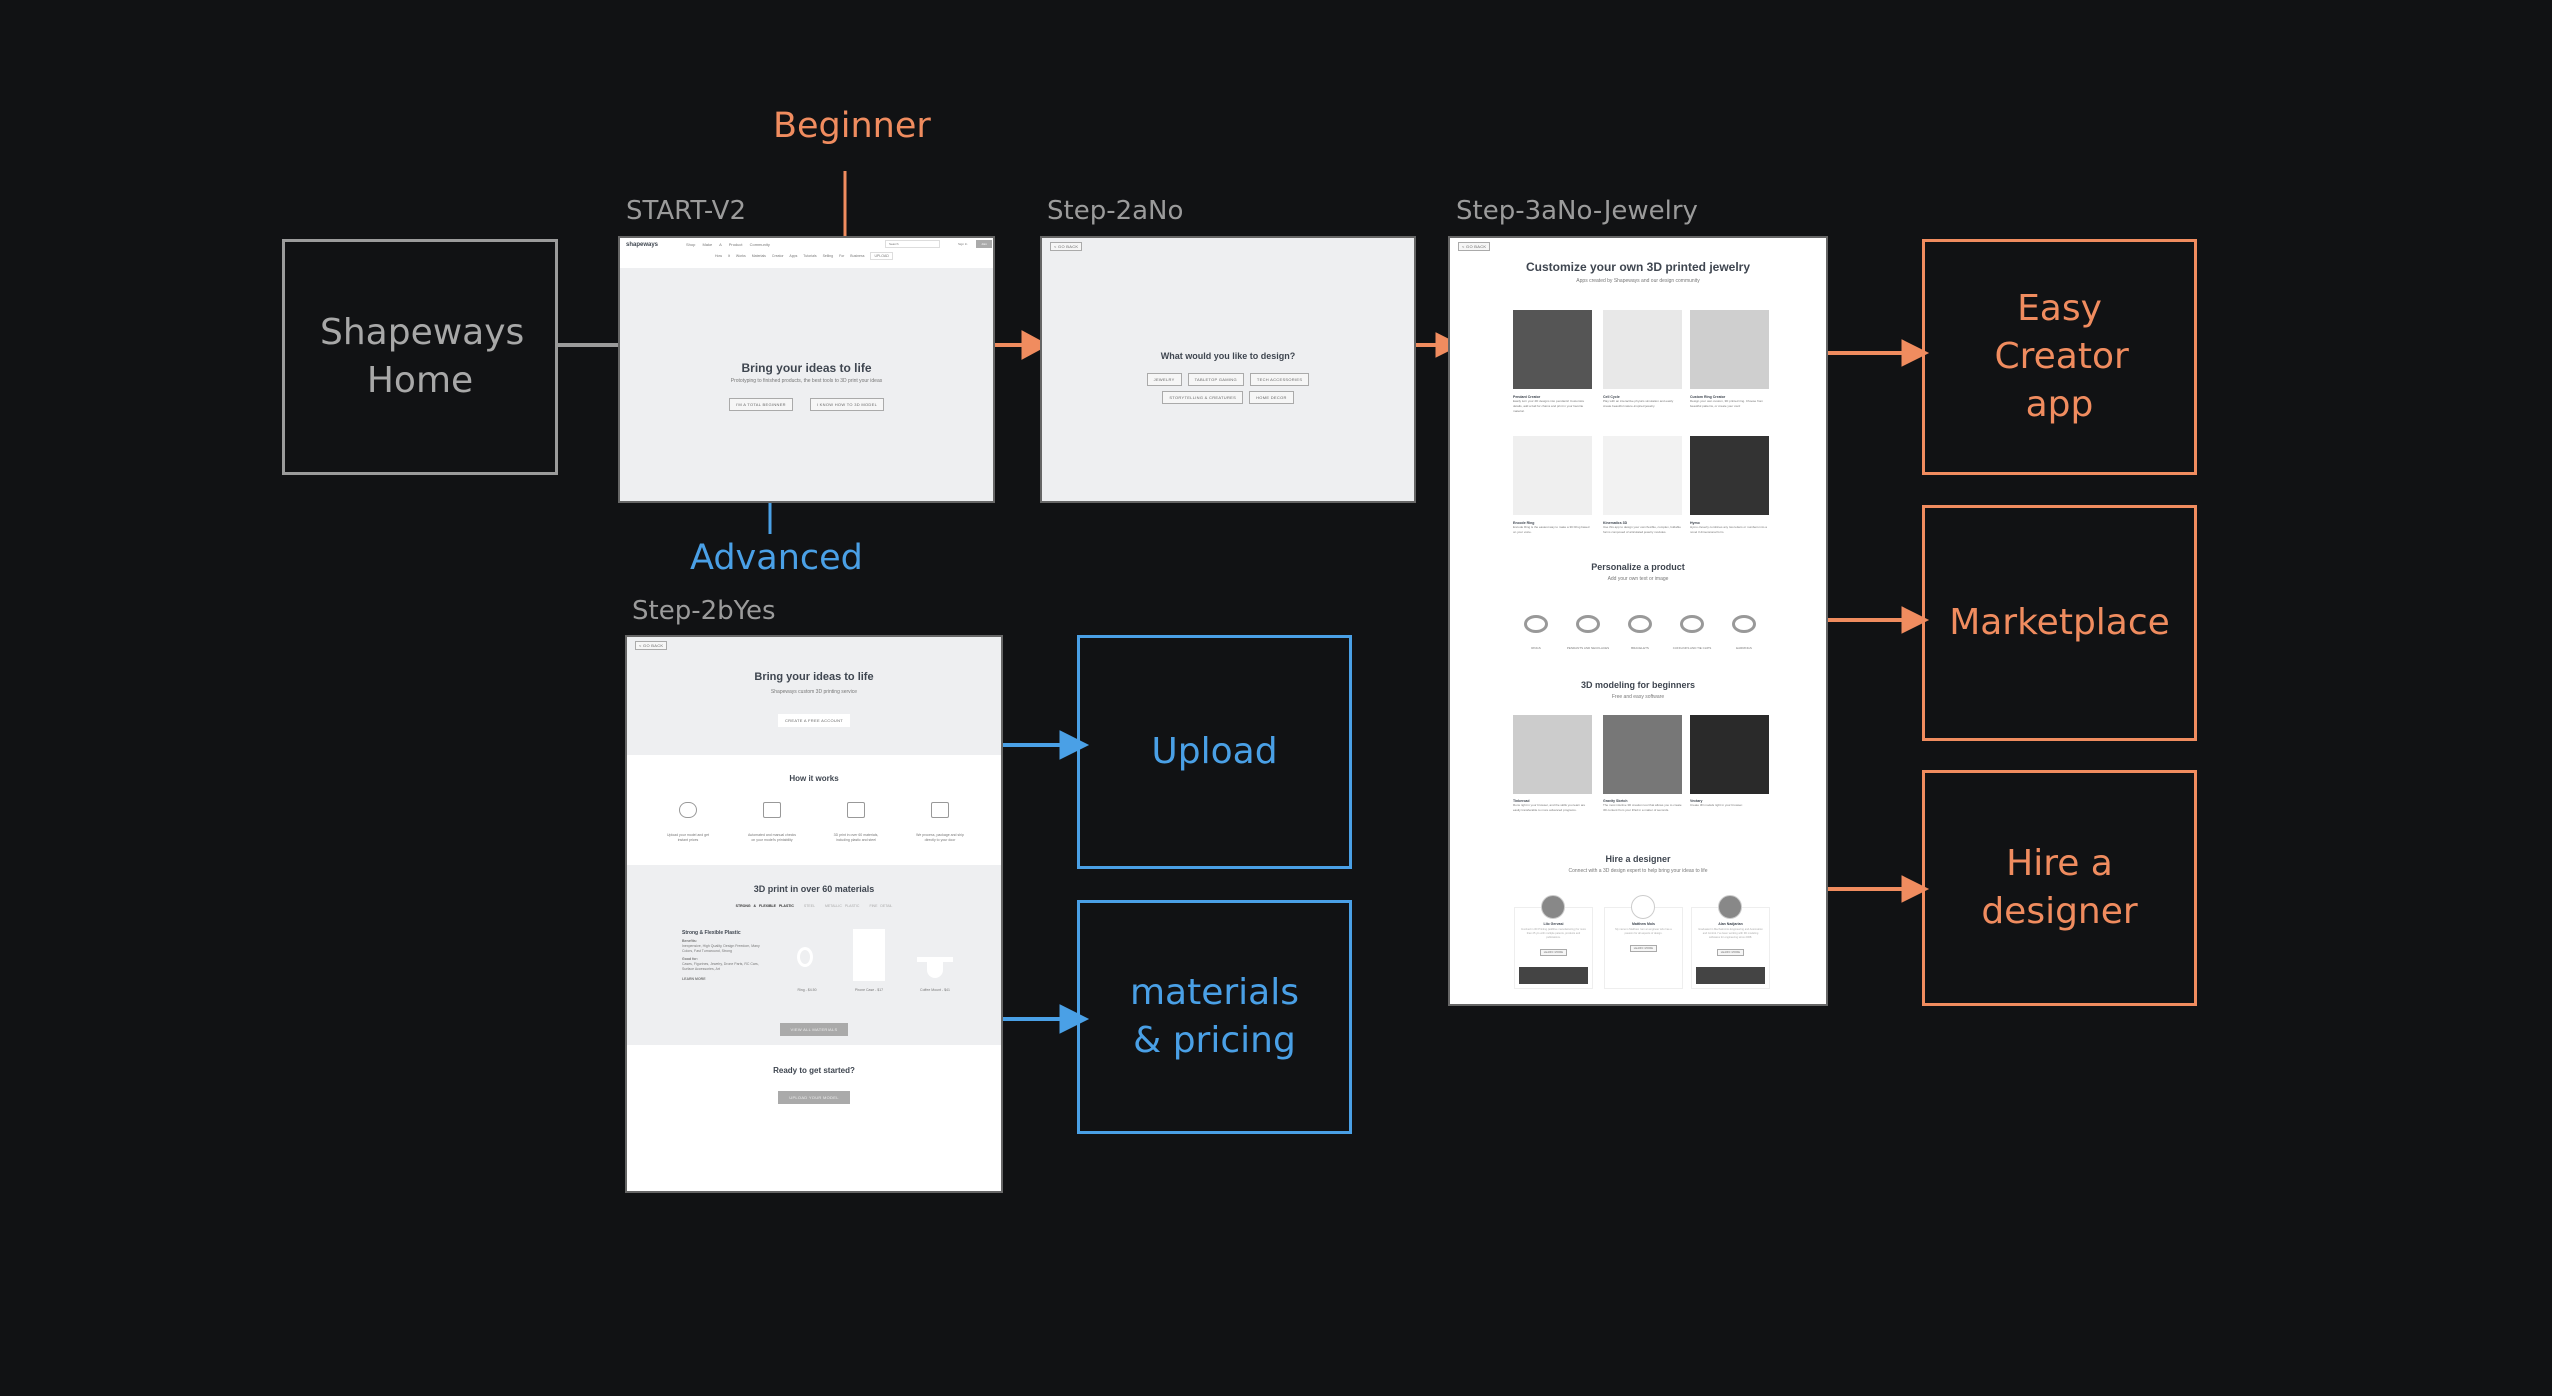  I want to click on printer-icon, so click(856, 810).